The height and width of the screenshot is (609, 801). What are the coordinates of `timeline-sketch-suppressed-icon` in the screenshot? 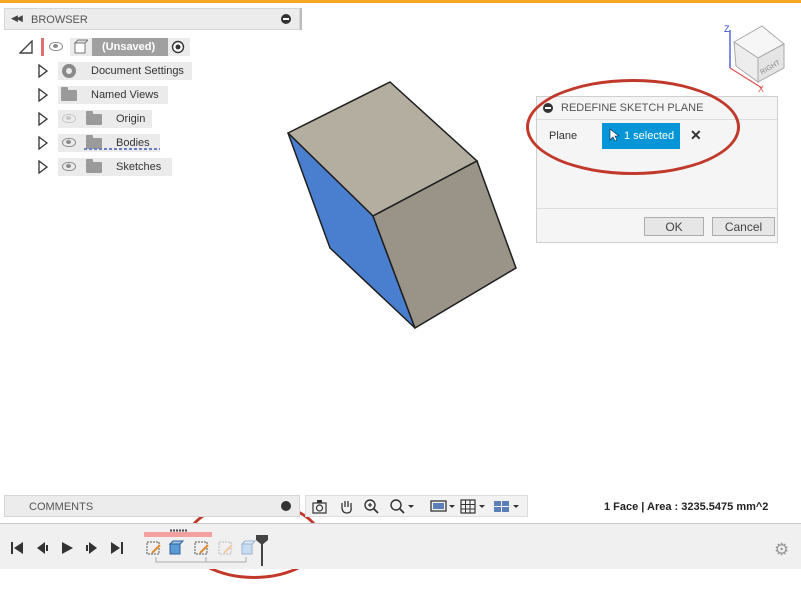 It's located at (226, 548).